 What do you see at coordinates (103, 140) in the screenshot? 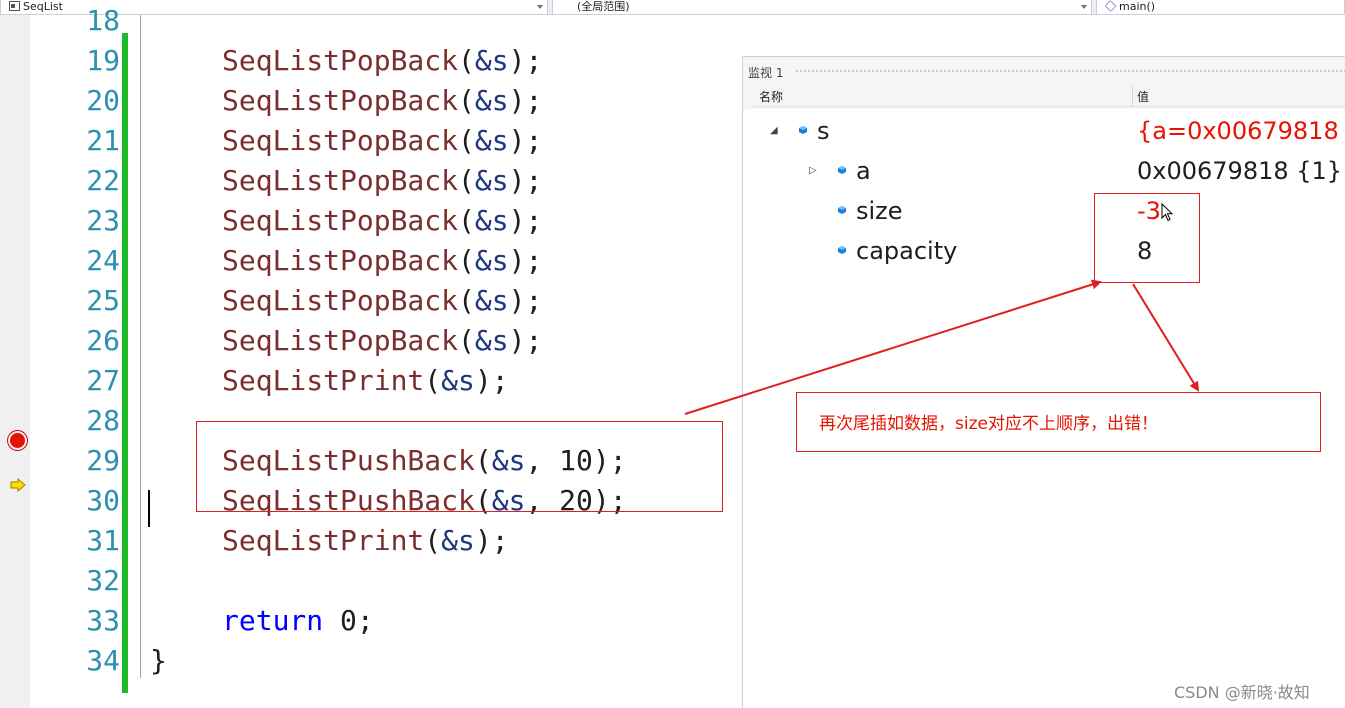
I see `line-number: 21` at bounding box center [103, 140].